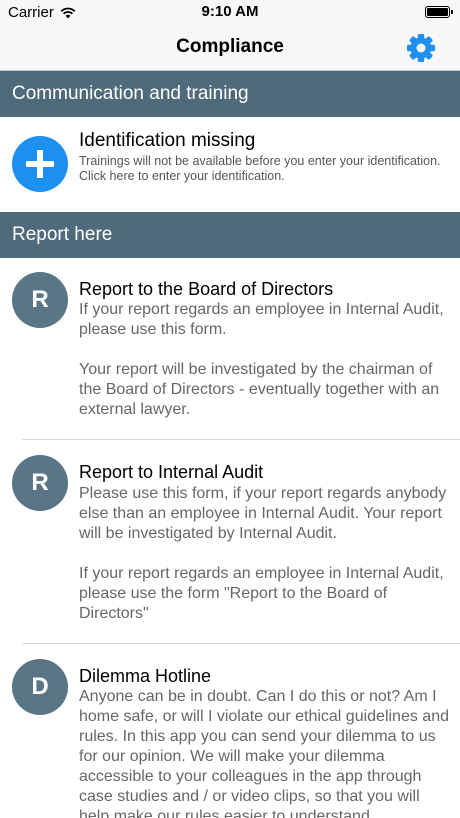  I want to click on report-board-title: Report to the Board of Directors, so click(206, 289).